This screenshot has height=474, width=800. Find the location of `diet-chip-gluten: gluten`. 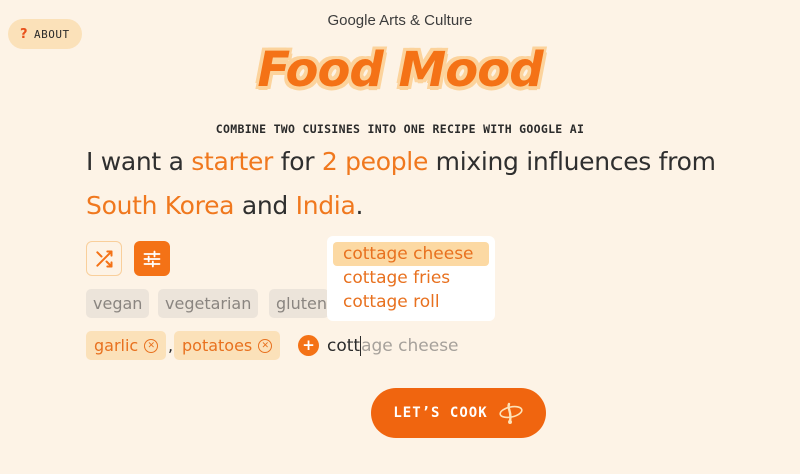

diet-chip-gluten: gluten is located at coordinates (299, 303).